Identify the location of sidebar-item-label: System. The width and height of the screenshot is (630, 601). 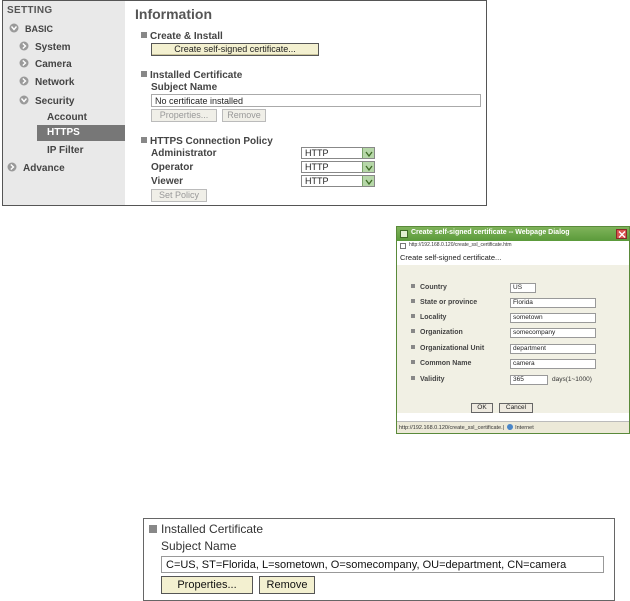
(53, 47).